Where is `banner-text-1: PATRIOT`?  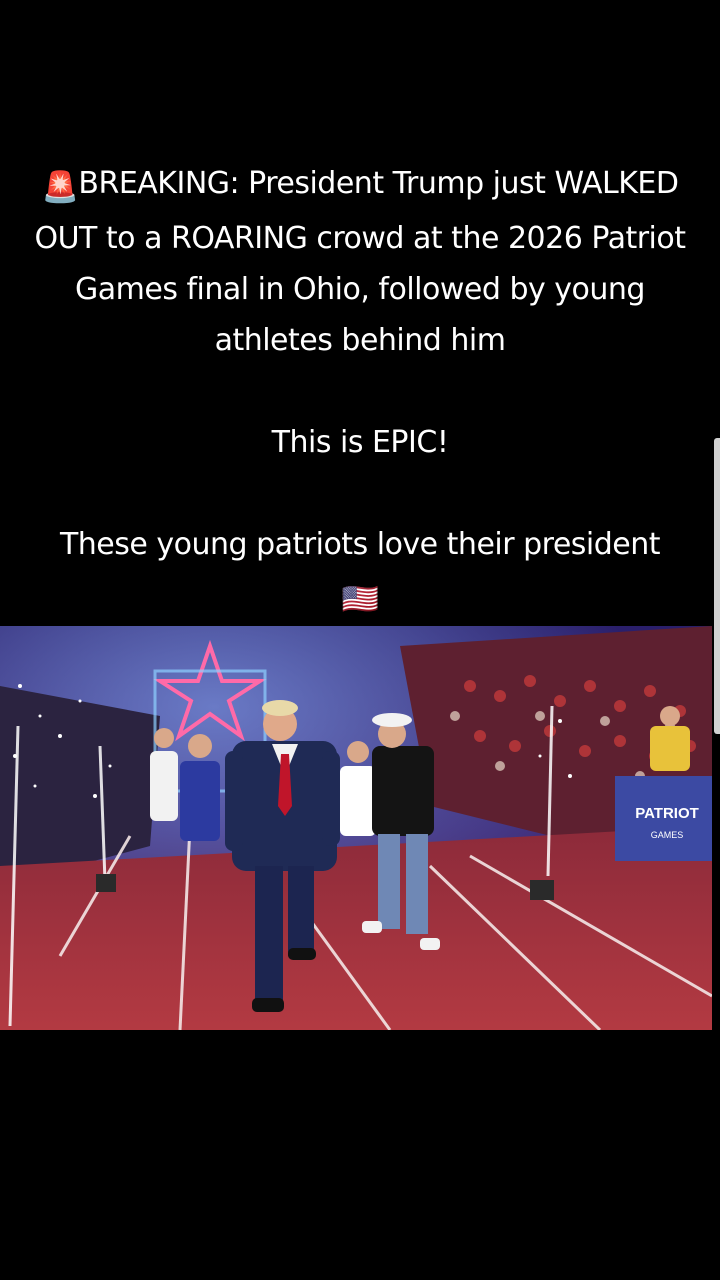
banner-text-1: PATRIOT is located at coordinates (667, 813).